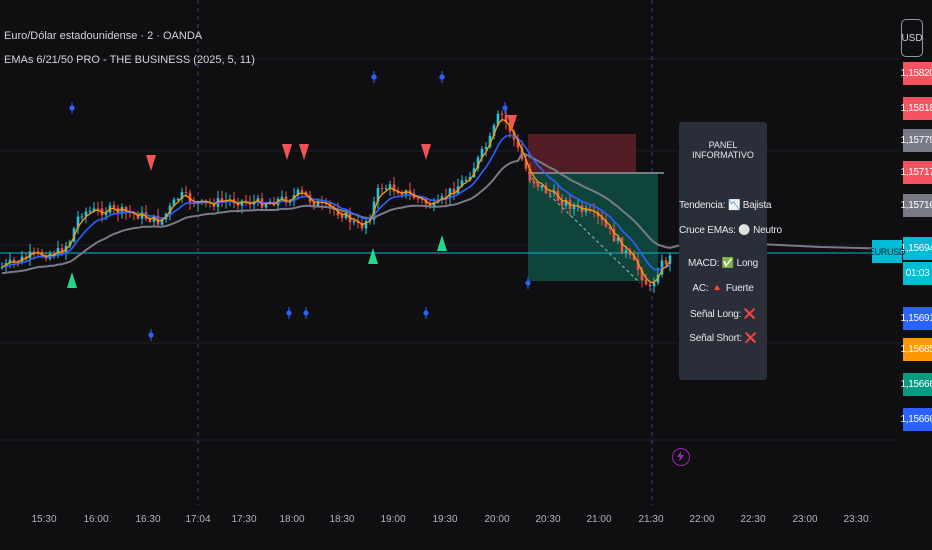  I want to click on time-label: 21:00, so click(599, 519).